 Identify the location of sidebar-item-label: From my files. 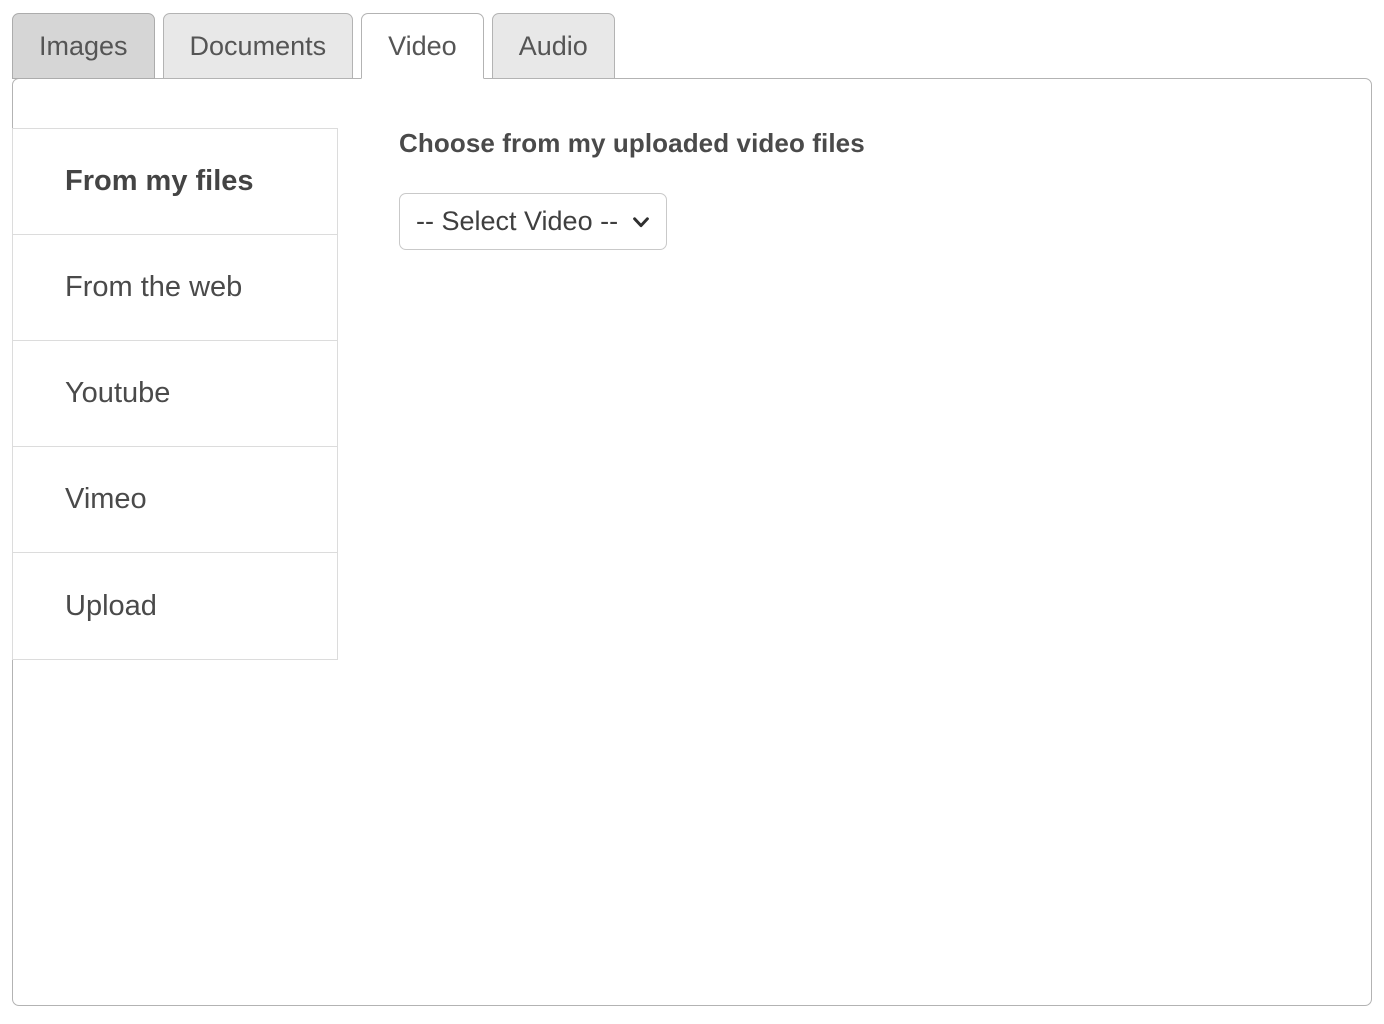
(159, 181).